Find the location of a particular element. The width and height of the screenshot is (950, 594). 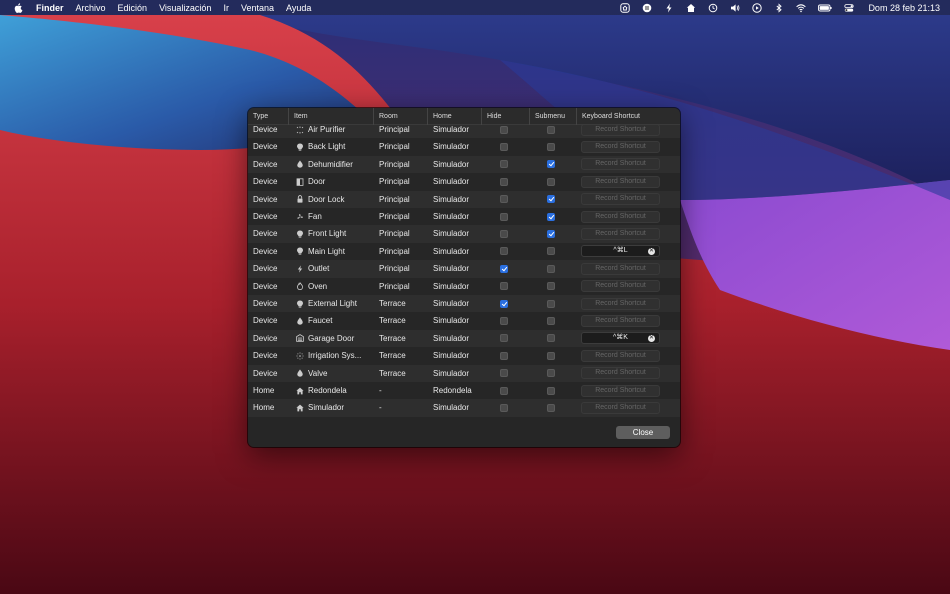

battery-icon is located at coordinates (825, 8).